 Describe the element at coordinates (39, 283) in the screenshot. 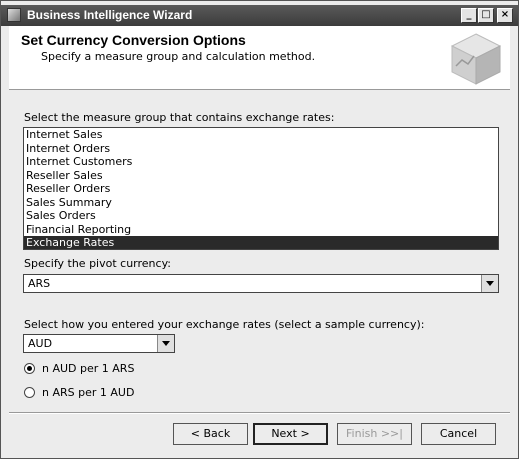

I see `pivot-currency-value: ARS` at that location.